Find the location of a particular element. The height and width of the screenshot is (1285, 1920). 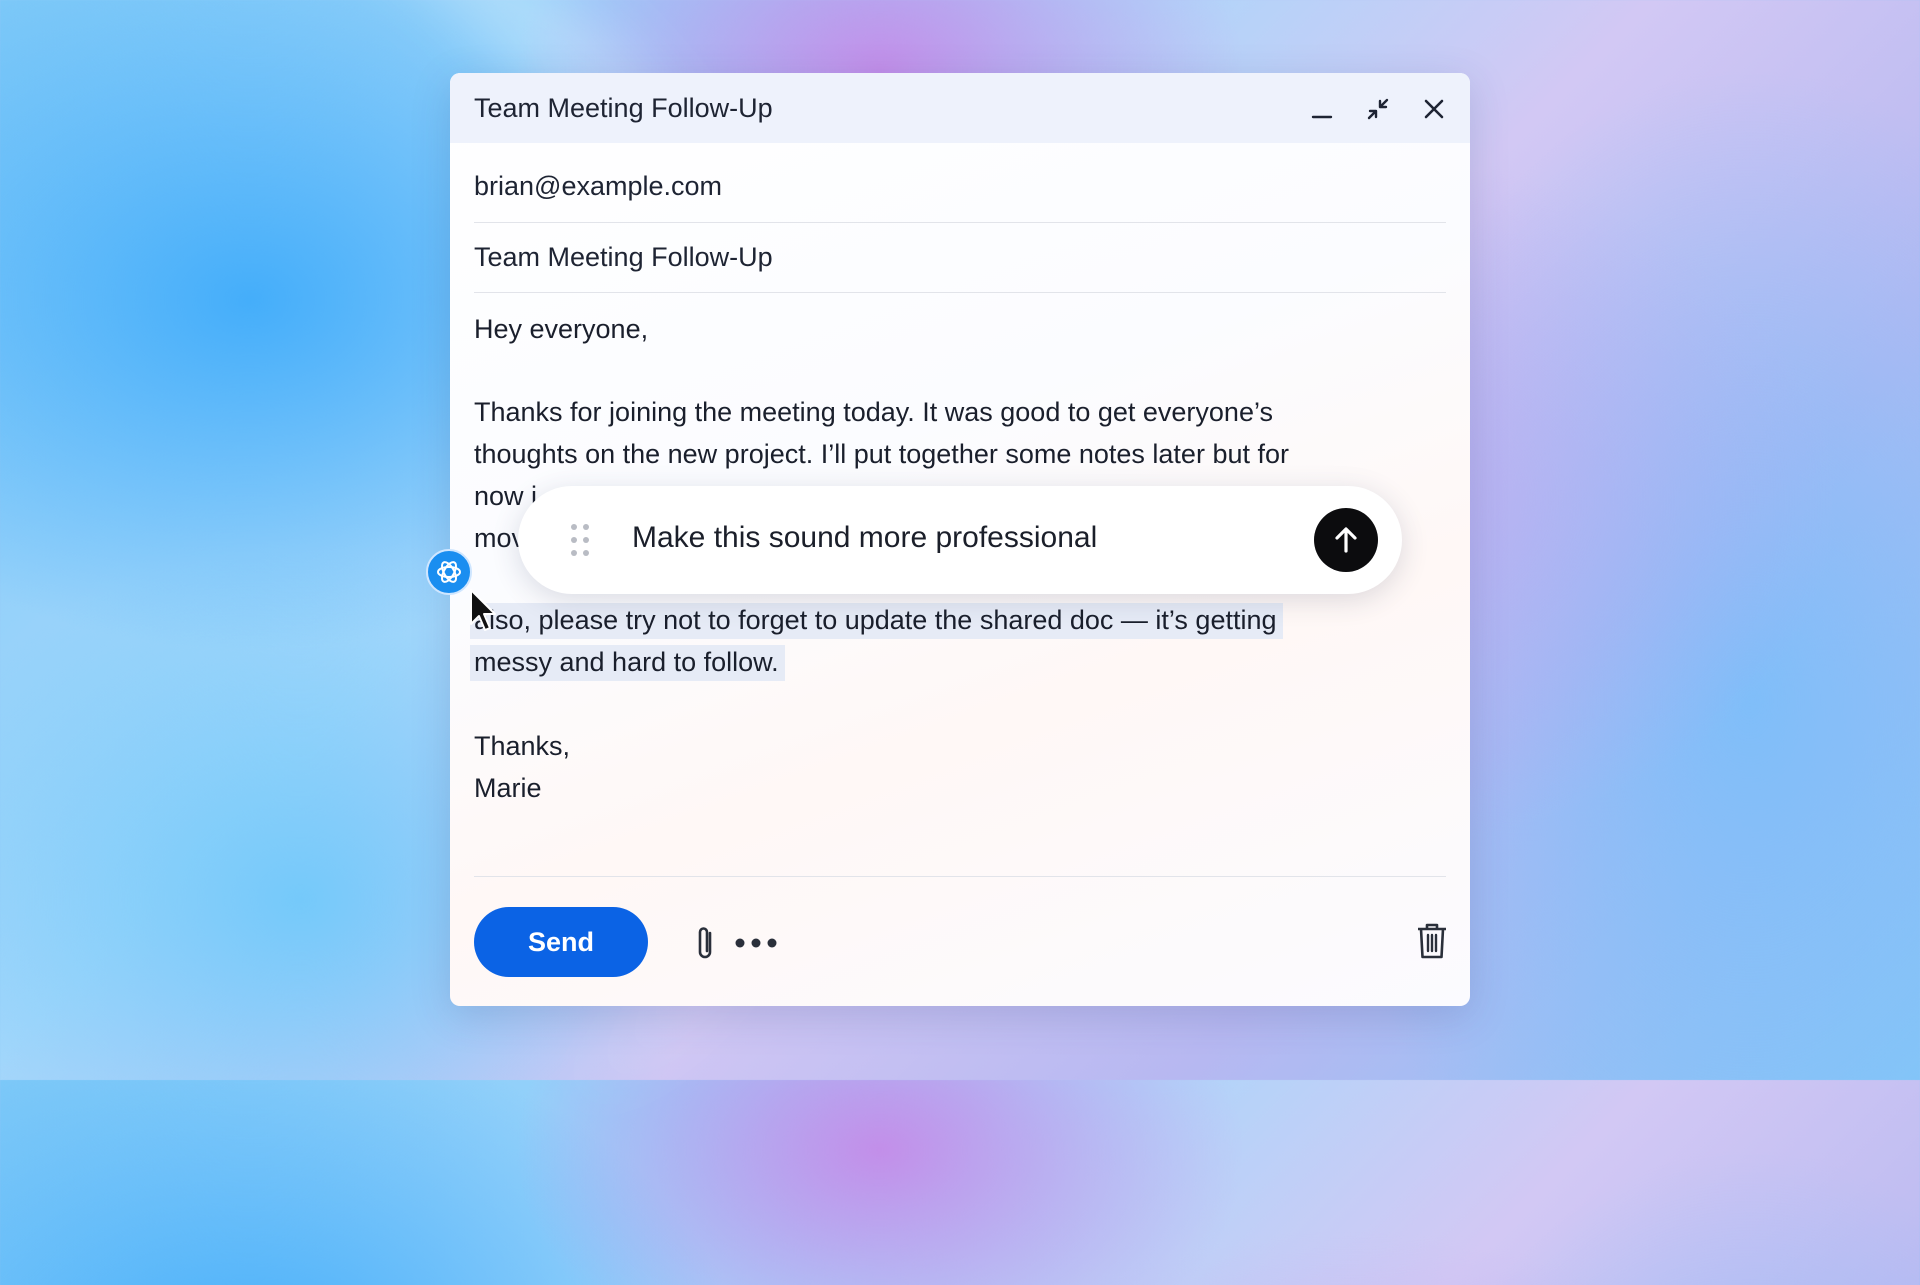

minimize-button is located at coordinates (1322, 109).